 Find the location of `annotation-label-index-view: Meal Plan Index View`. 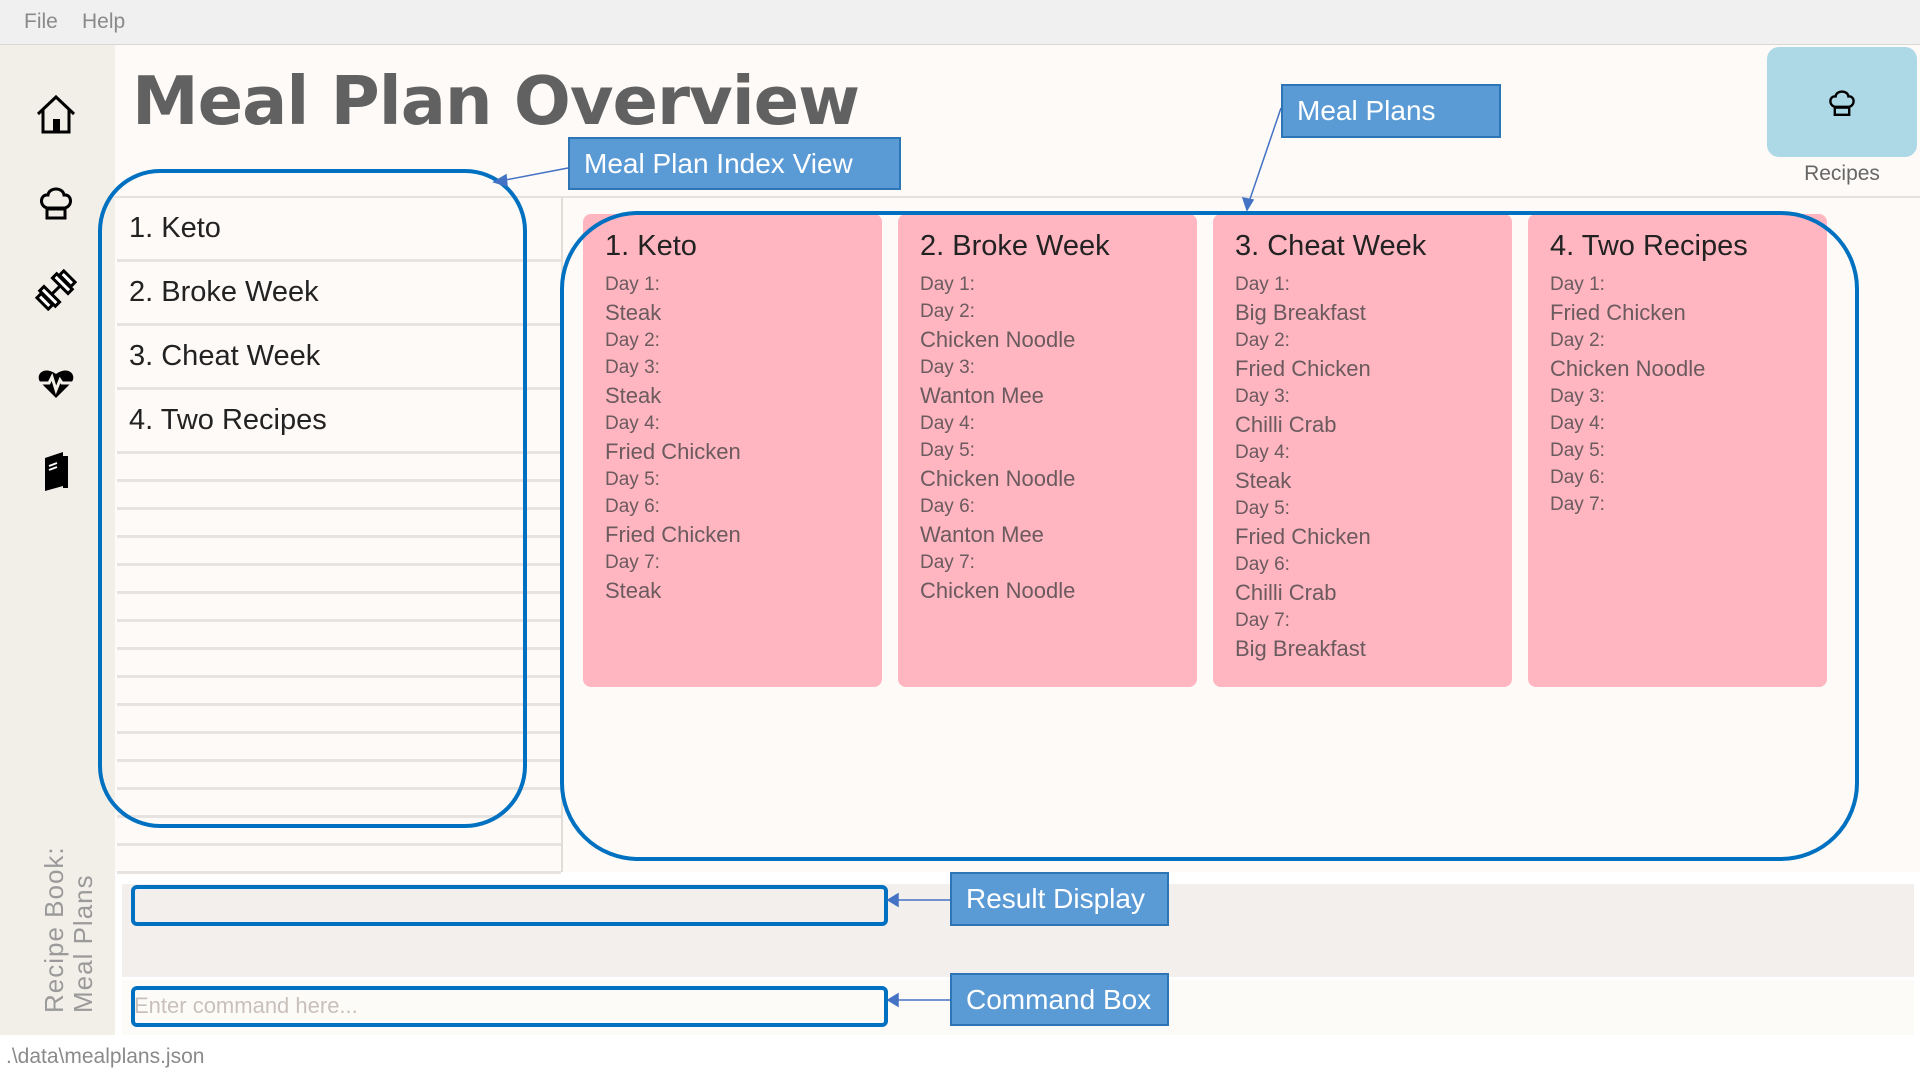

annotation-label-index-view: Meal Plan Index View is located at coordinates (734, 163).